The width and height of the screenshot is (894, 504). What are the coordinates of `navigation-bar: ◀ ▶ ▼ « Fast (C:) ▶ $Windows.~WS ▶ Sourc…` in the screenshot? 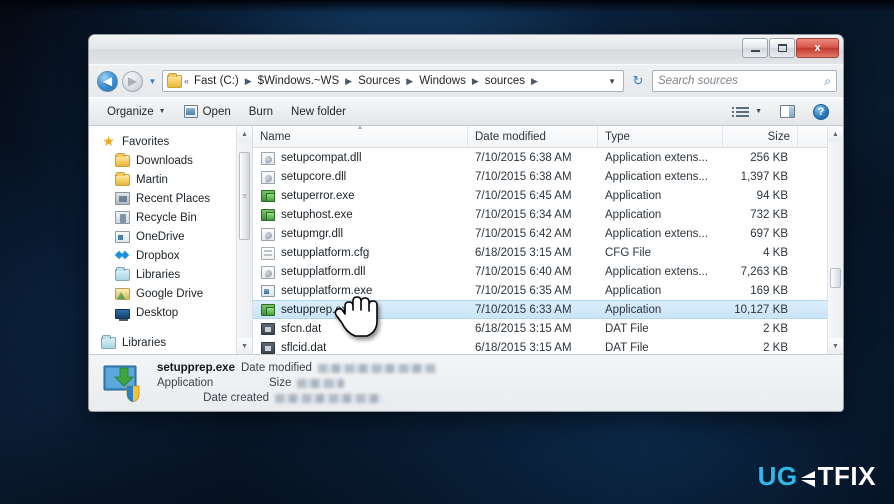 It's located at (466, 81).